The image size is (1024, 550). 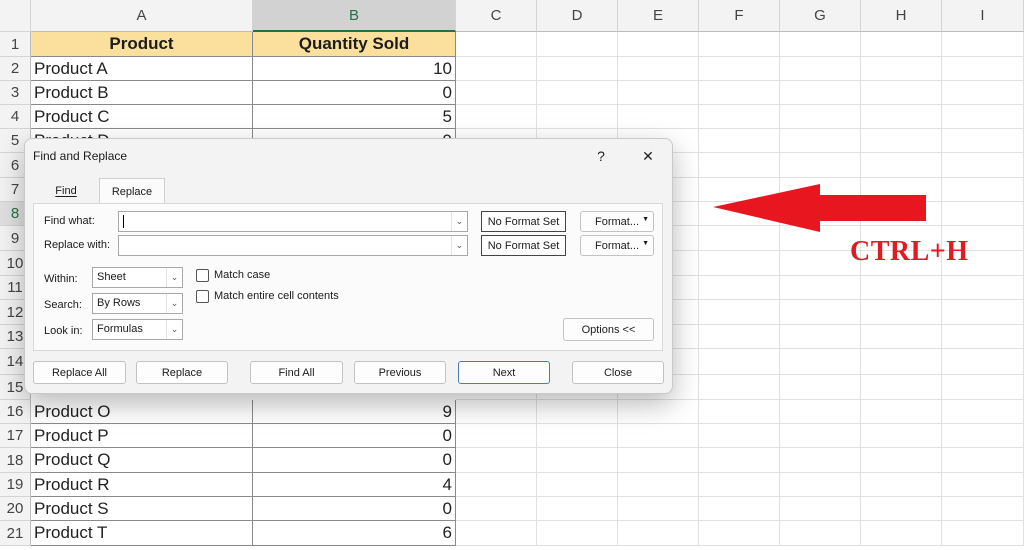 What do you see at coordinates (142, 485) in the screenshot?
I see `product-cell: Product R` at bounding box center [142, 485].